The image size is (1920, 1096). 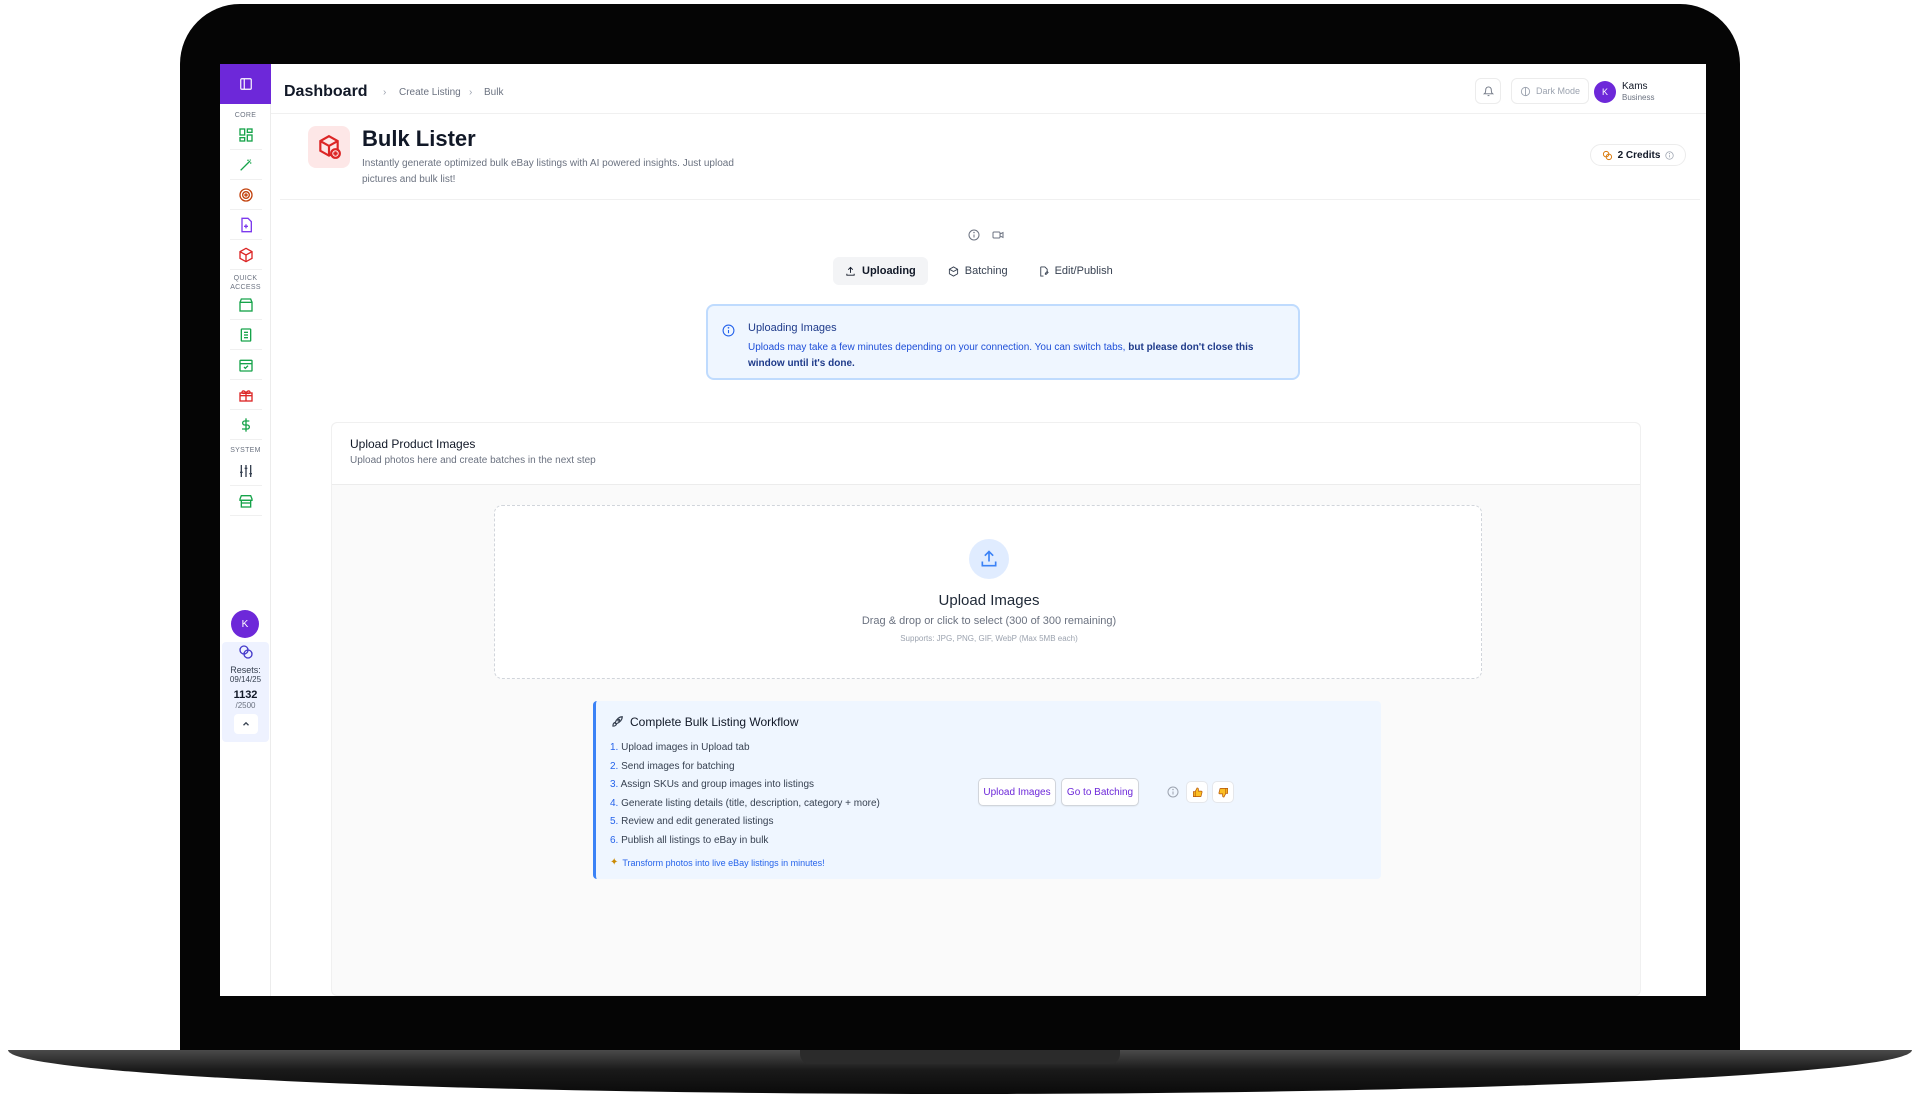 What do you see at coordinates (245, 115) in the screenshot?
I see `sidebar-section-core: CORE` at bounding box center [245, 115].